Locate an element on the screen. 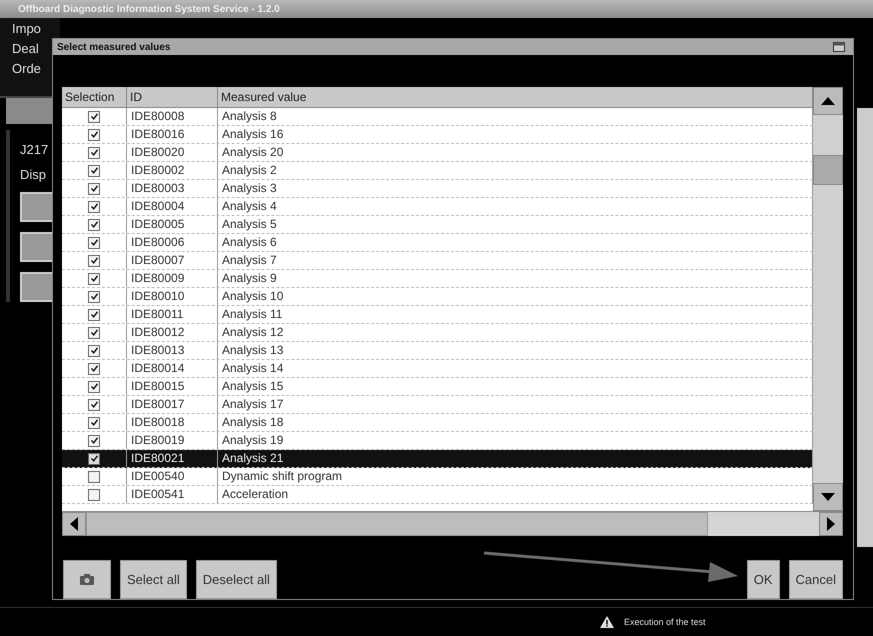 Image resolution: width=873 pixels, height=636 pixels. table-row: IDE80014 Analysis 14 is located at coordinates (437, 369).